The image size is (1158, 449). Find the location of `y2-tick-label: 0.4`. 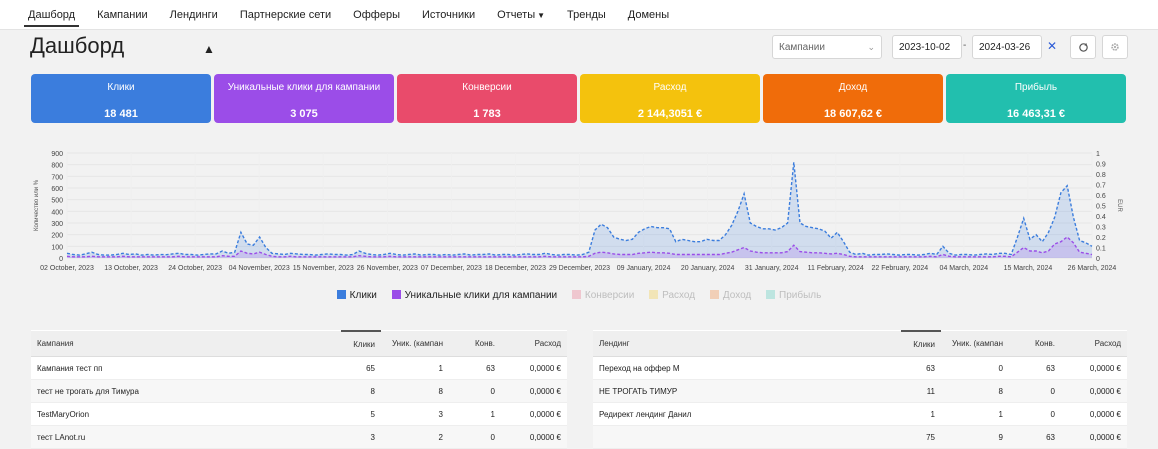

y2-tick-label: 0.4 is located at coordinates (1101, 217).